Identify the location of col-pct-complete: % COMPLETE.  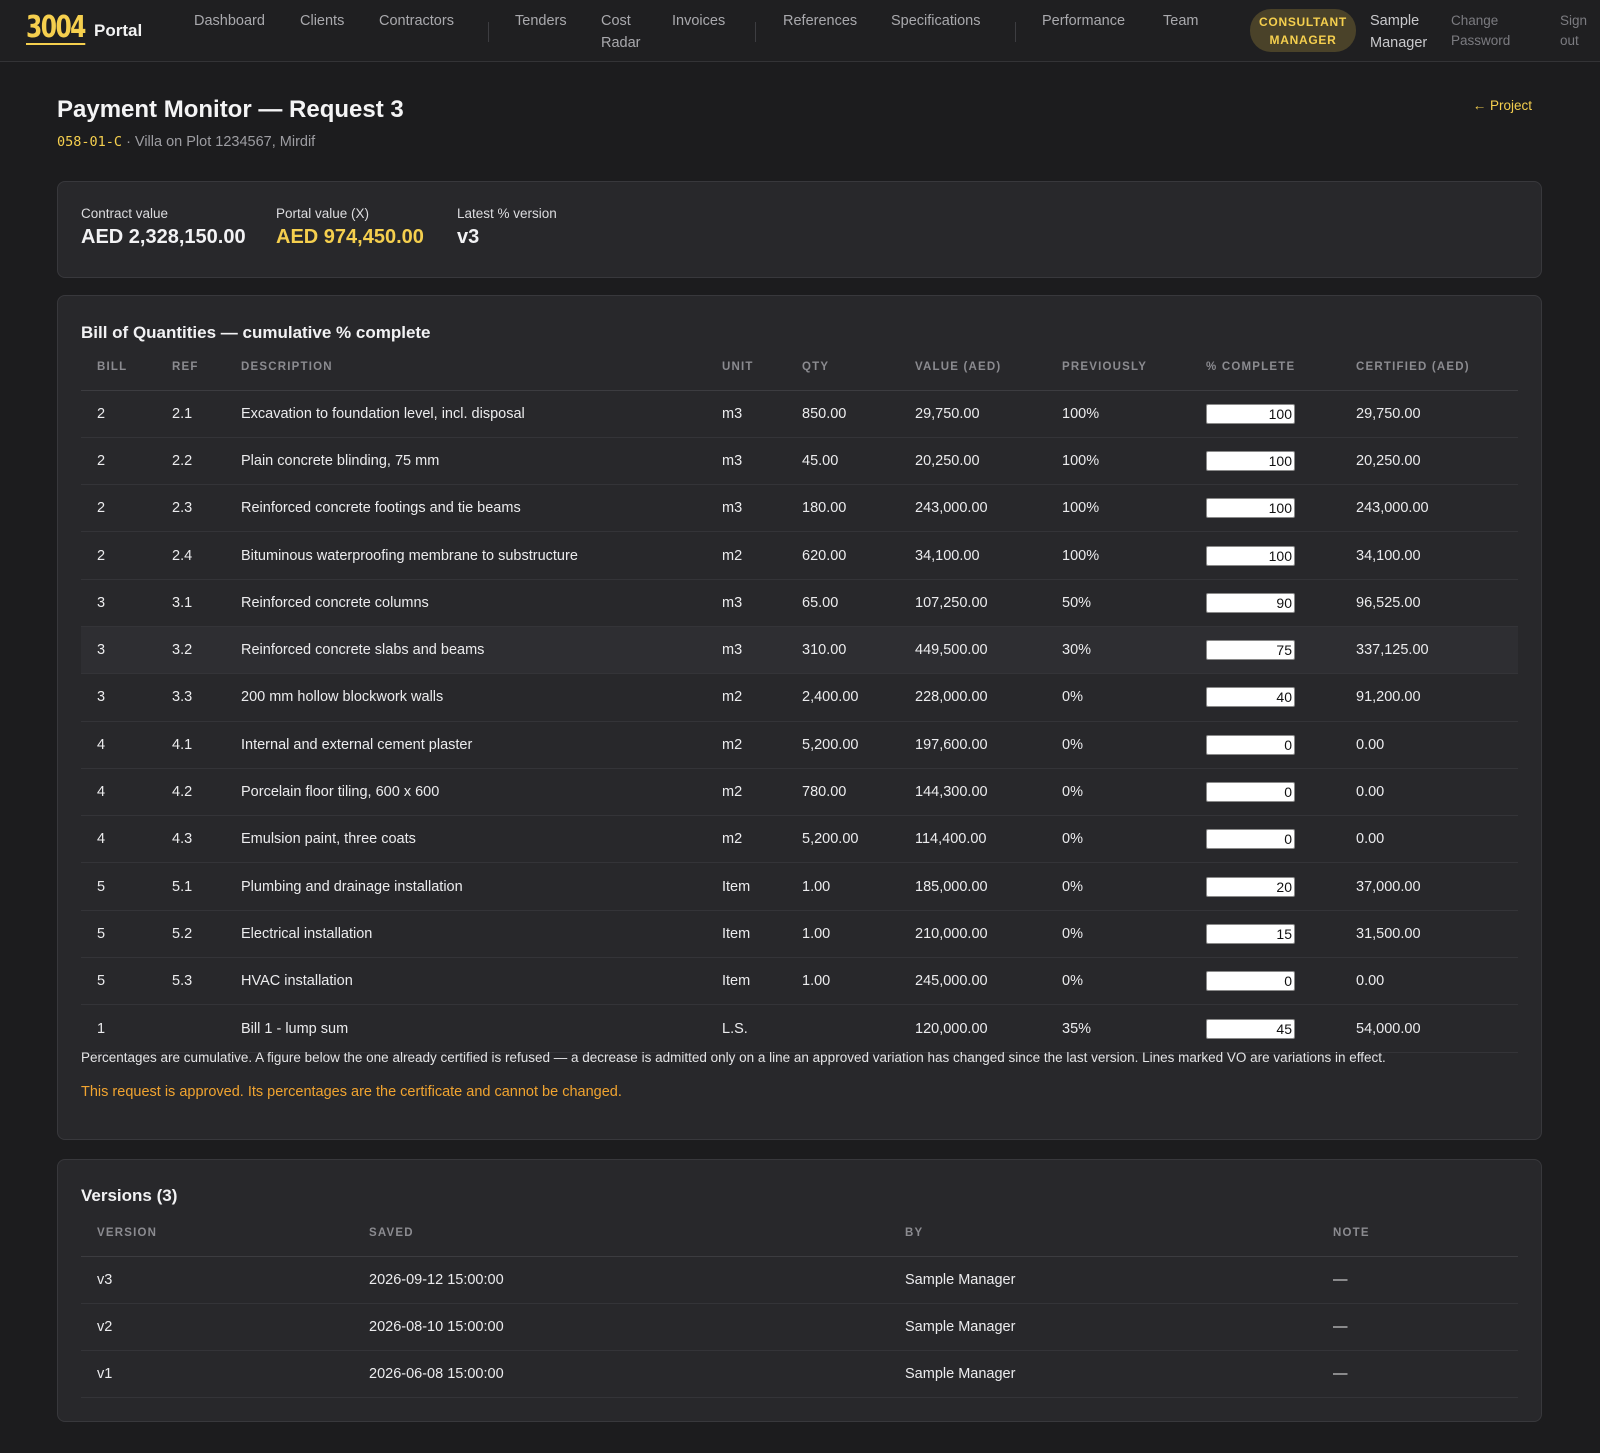
(1265, 367).